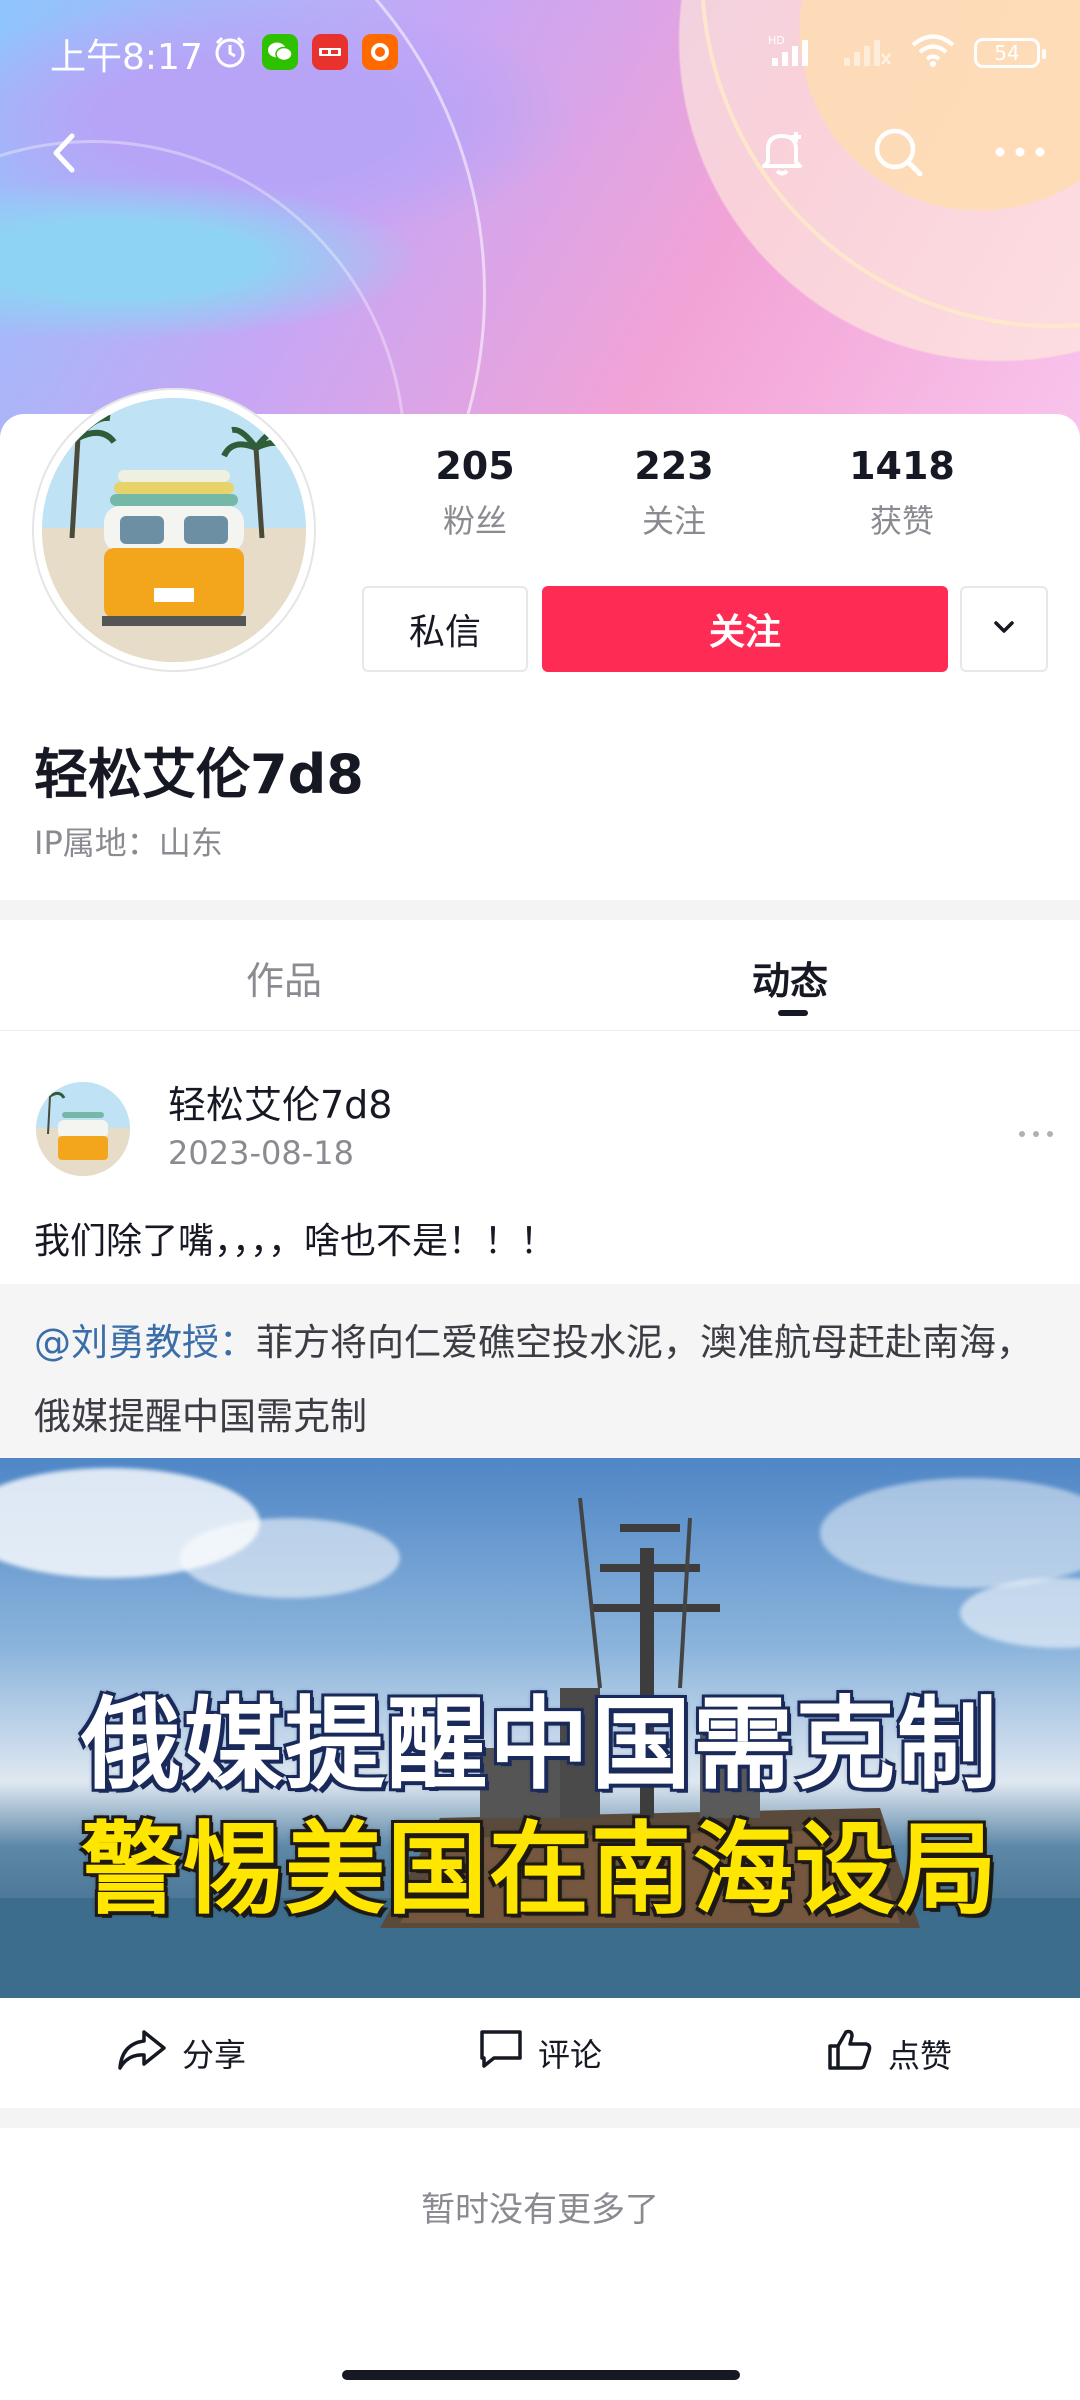 The image size is (1080, 2400). I want to click on like-button: 点赞, so click(889, 2054).